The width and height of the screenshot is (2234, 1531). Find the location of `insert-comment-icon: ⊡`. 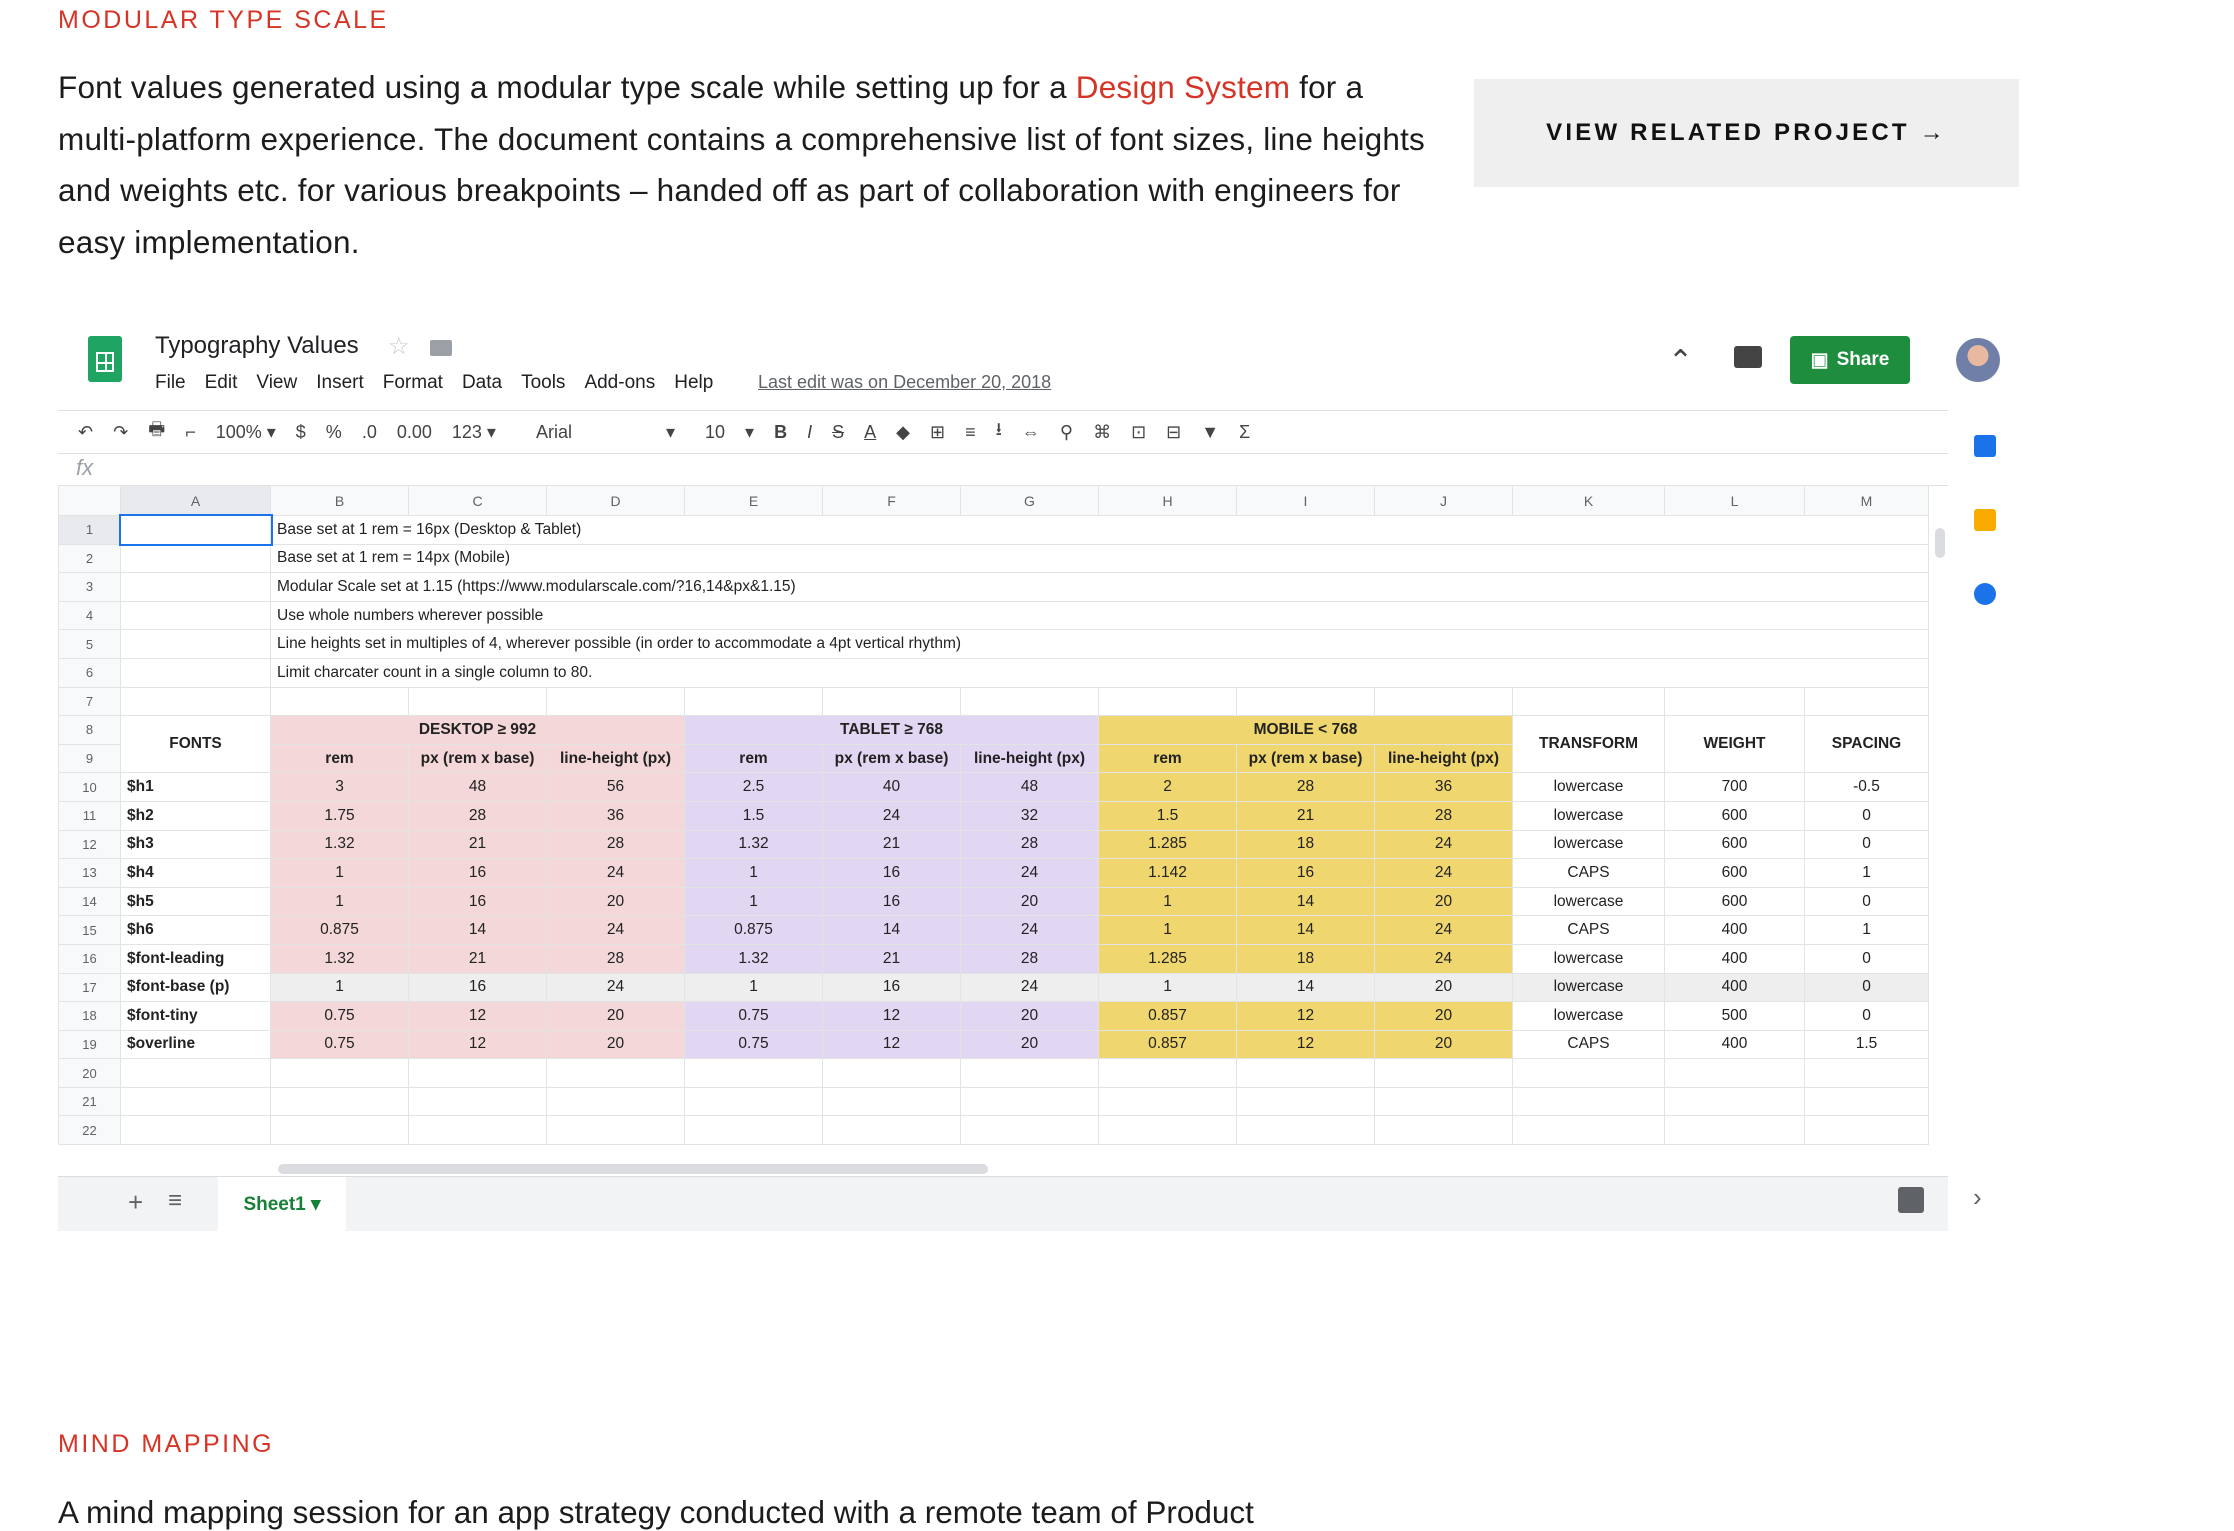

insert-comment-icon: ⊡ is located at coordinates (1138, 432).